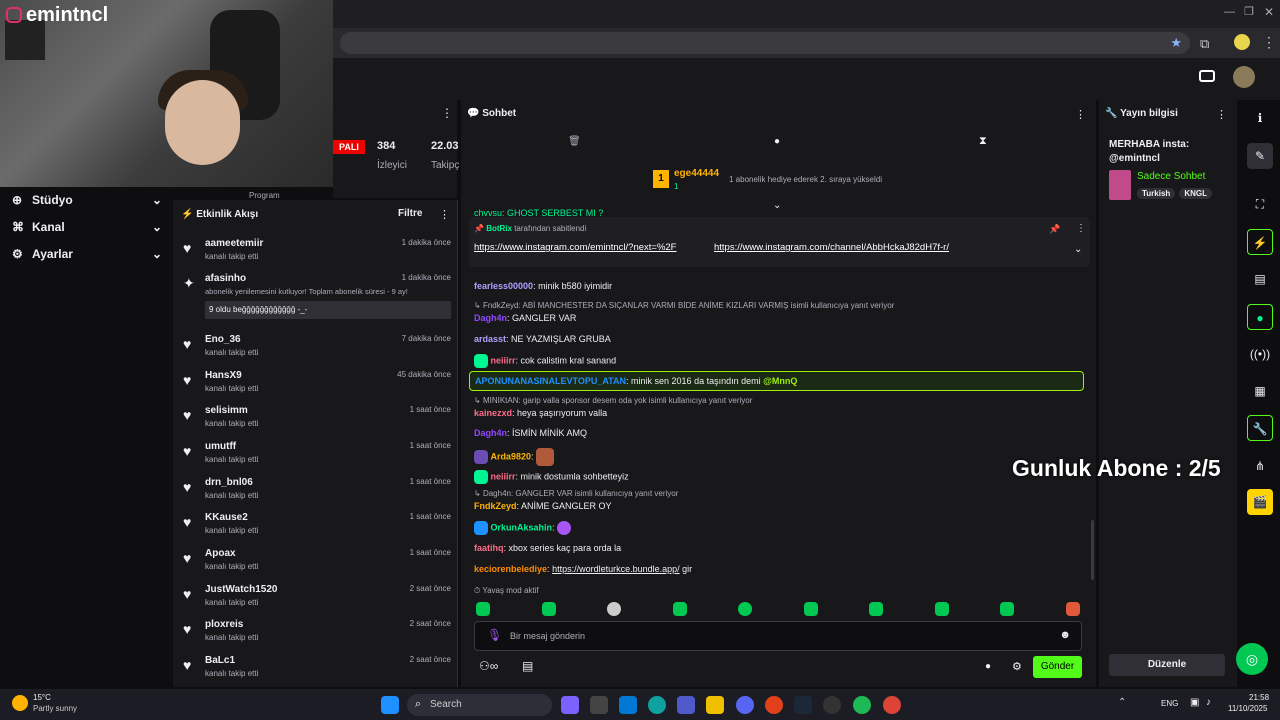  I want to click on bookmark-star-icon: ★, so click(1176, 43).